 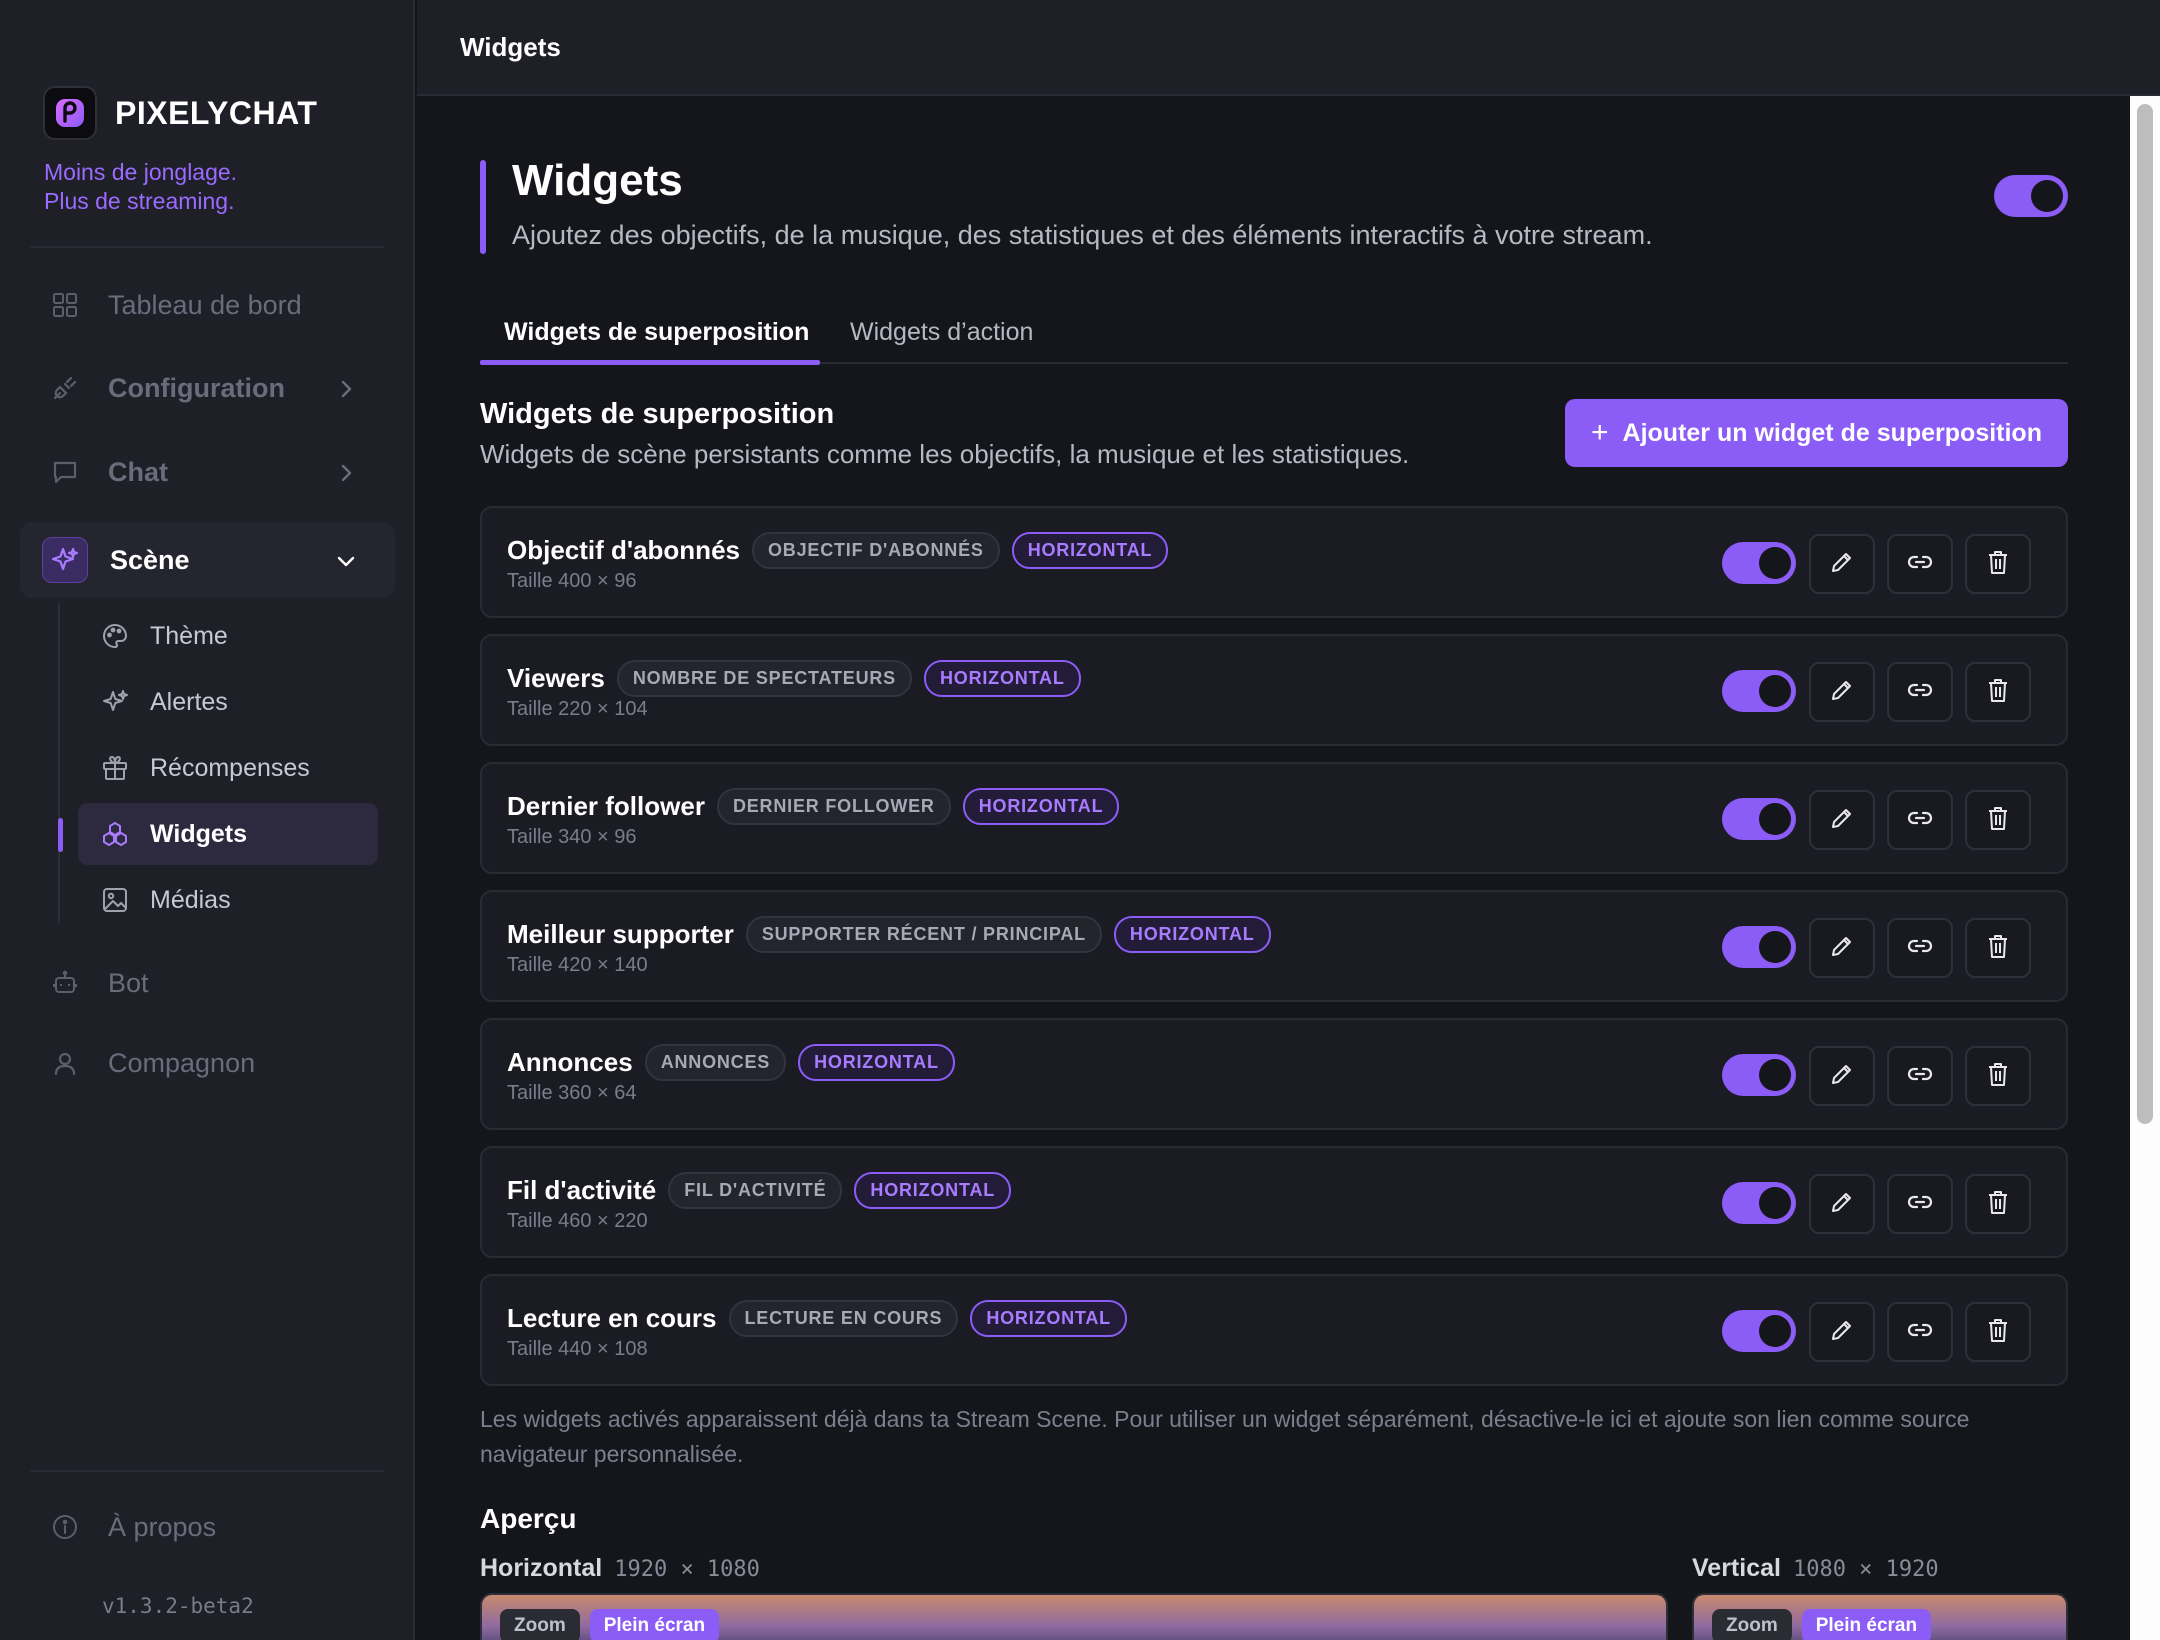 What do you see at coordinates (1600, 432) in the screenshot?
I see `plus-icon: +` at bounding box center [1600, 432].